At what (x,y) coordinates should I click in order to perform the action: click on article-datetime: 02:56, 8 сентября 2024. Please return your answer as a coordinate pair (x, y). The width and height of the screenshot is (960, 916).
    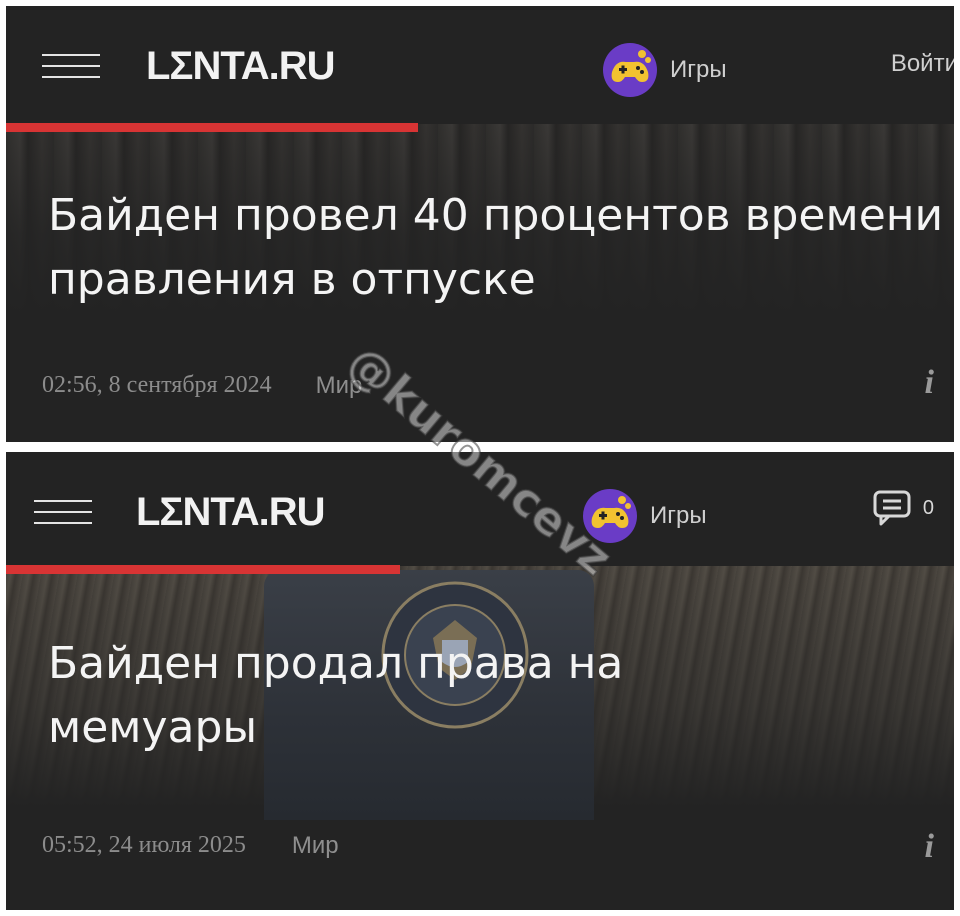
    Looking at the image, I should click on (157, 385).